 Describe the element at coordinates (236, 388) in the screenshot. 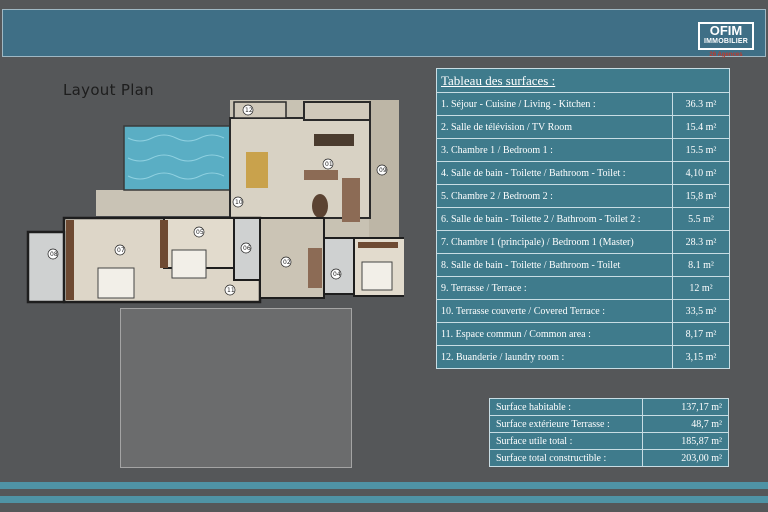

I see `land-plot-area` at that location.